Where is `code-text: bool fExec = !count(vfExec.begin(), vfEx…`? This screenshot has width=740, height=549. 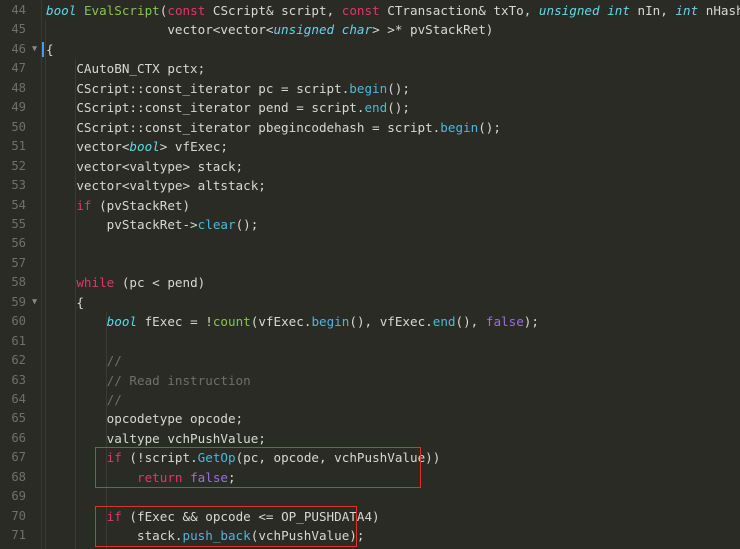 code-text: bool fExec = !count(vfExec.begin(), vfEx… is located at coordinates (322, 322).